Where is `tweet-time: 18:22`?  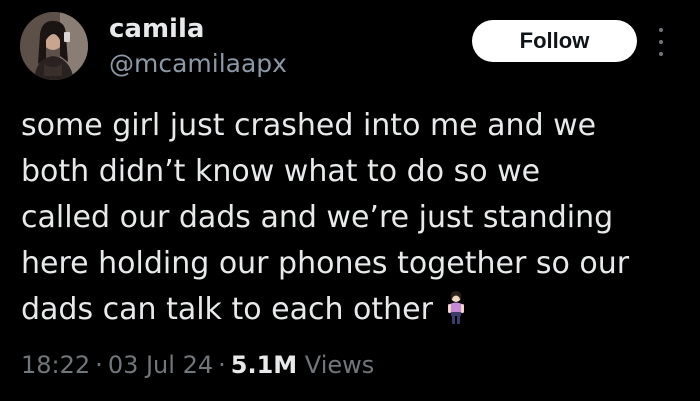 tweet-time: 18:22 is located at coordinates (55, 365).